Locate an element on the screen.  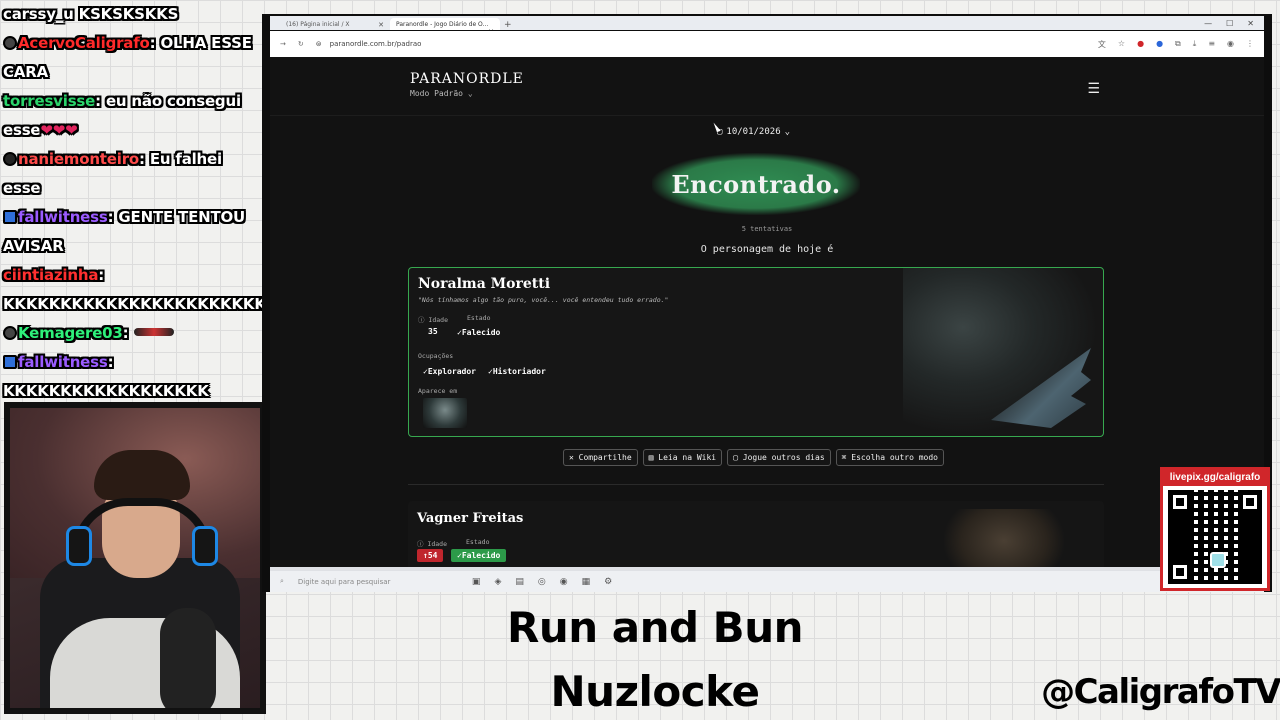
attempt-count: 5 tentativas is located at coordinates (767, 229).